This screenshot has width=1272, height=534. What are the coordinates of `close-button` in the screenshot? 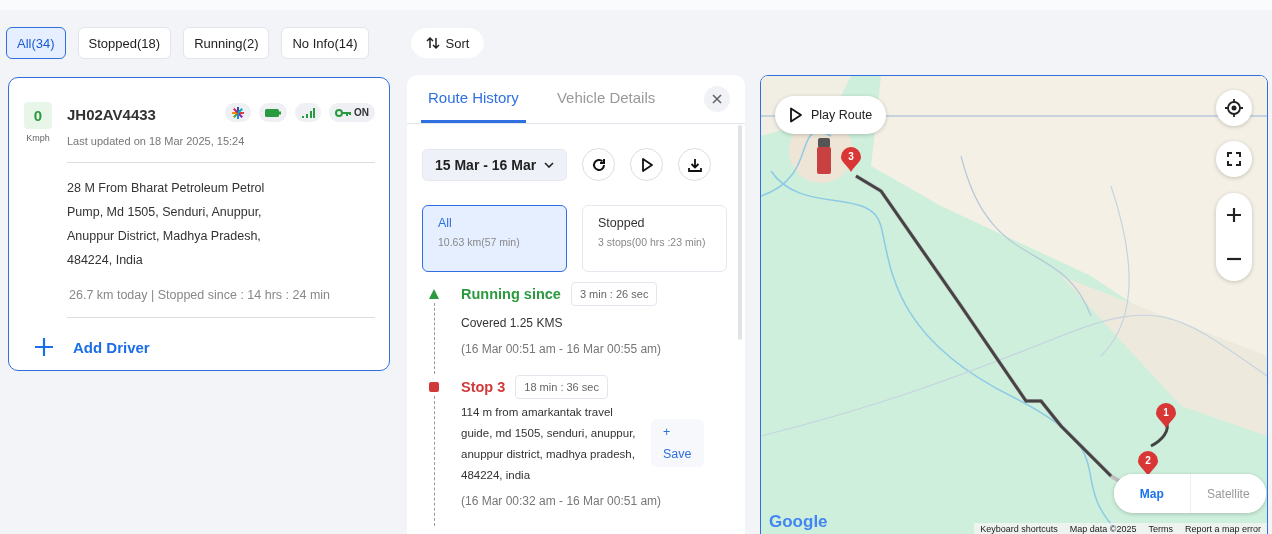 It's located at (717, 99).